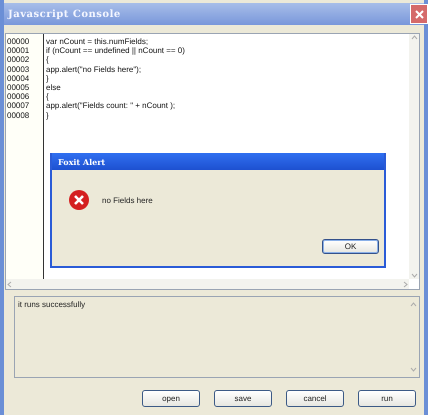  What do you see at coordinates (18, 41) in the screenshot?
I see `line-number: 00000` at bounding box center [18, 41].